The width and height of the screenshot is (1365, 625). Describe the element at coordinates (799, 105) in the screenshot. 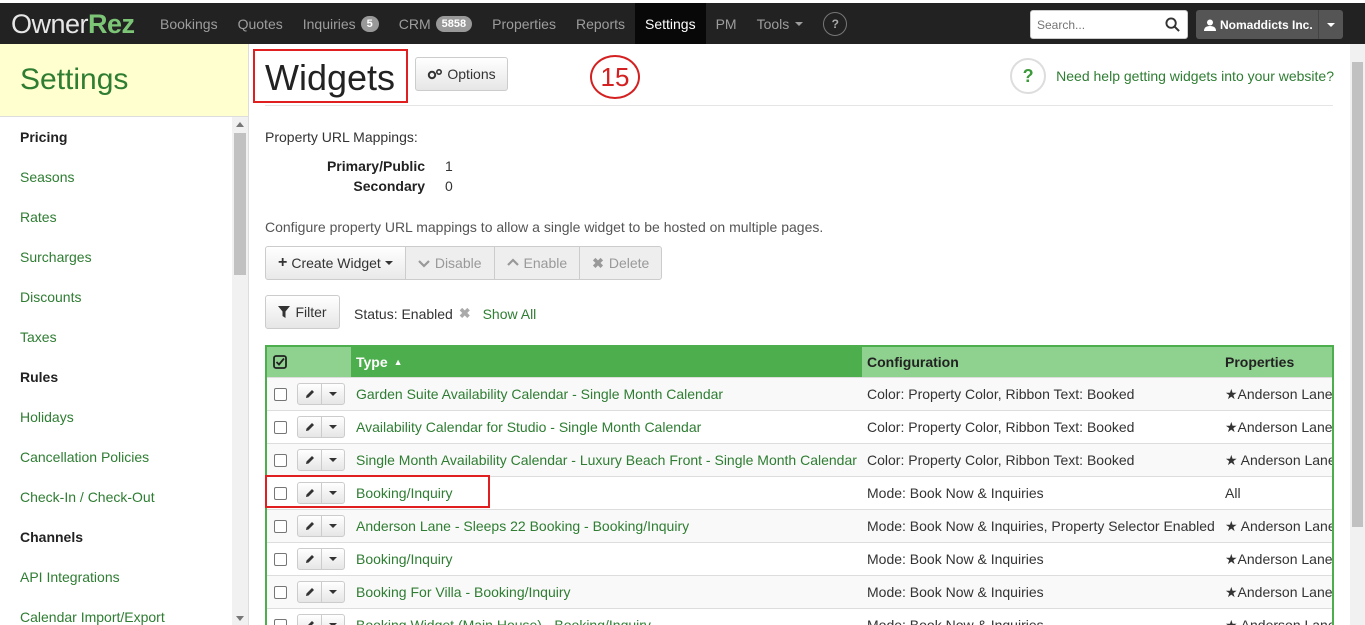

I see `title-divider` at that location.